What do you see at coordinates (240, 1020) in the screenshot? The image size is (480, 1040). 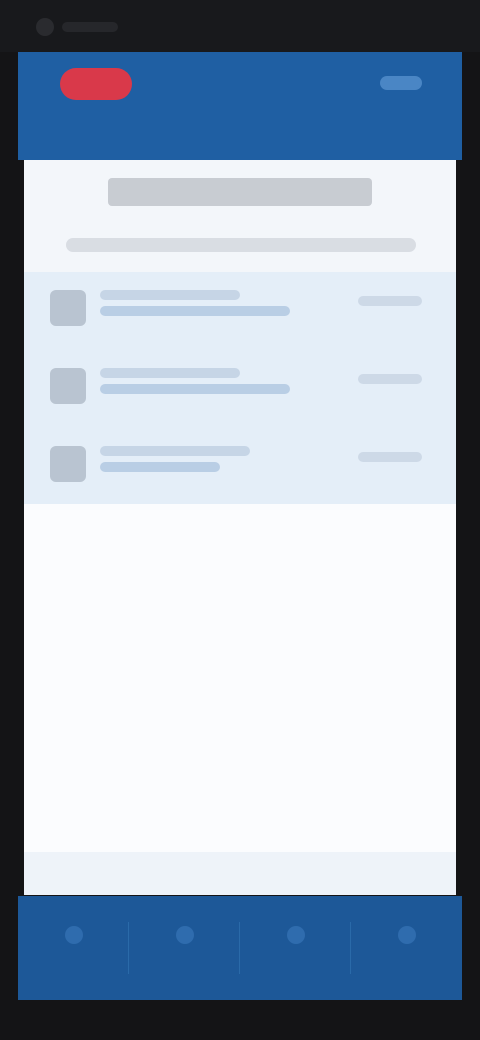 I see `system-home-bar` at bounding box center [240, 1020].